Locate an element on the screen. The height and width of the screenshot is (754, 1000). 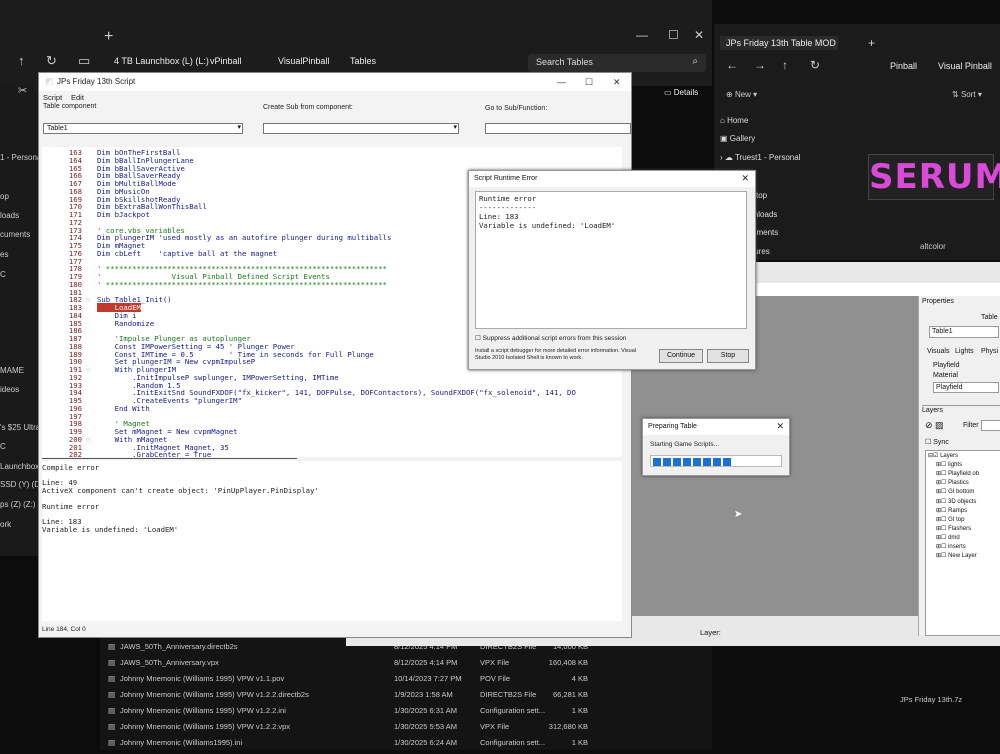
sidebar-item: 1 - Personal is located at coordinates (21, 157).